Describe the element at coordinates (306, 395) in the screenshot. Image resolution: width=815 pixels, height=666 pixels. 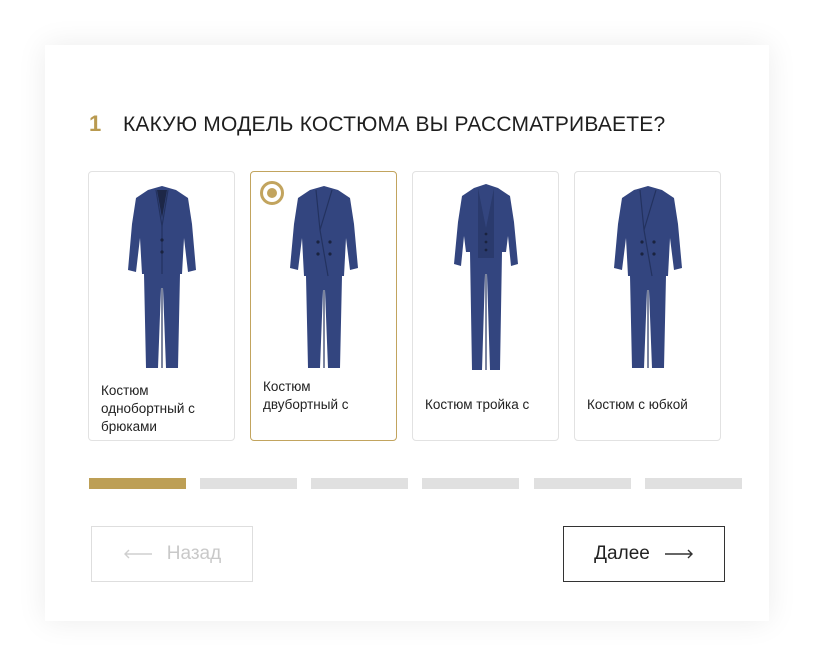
I see `option-label: Костюм двубортный с` at that location.